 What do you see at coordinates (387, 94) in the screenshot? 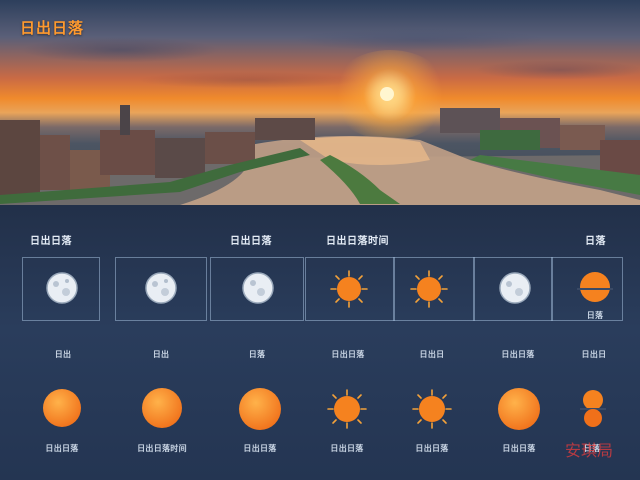
I see `setting-sun` at bounding box center [387, 94].